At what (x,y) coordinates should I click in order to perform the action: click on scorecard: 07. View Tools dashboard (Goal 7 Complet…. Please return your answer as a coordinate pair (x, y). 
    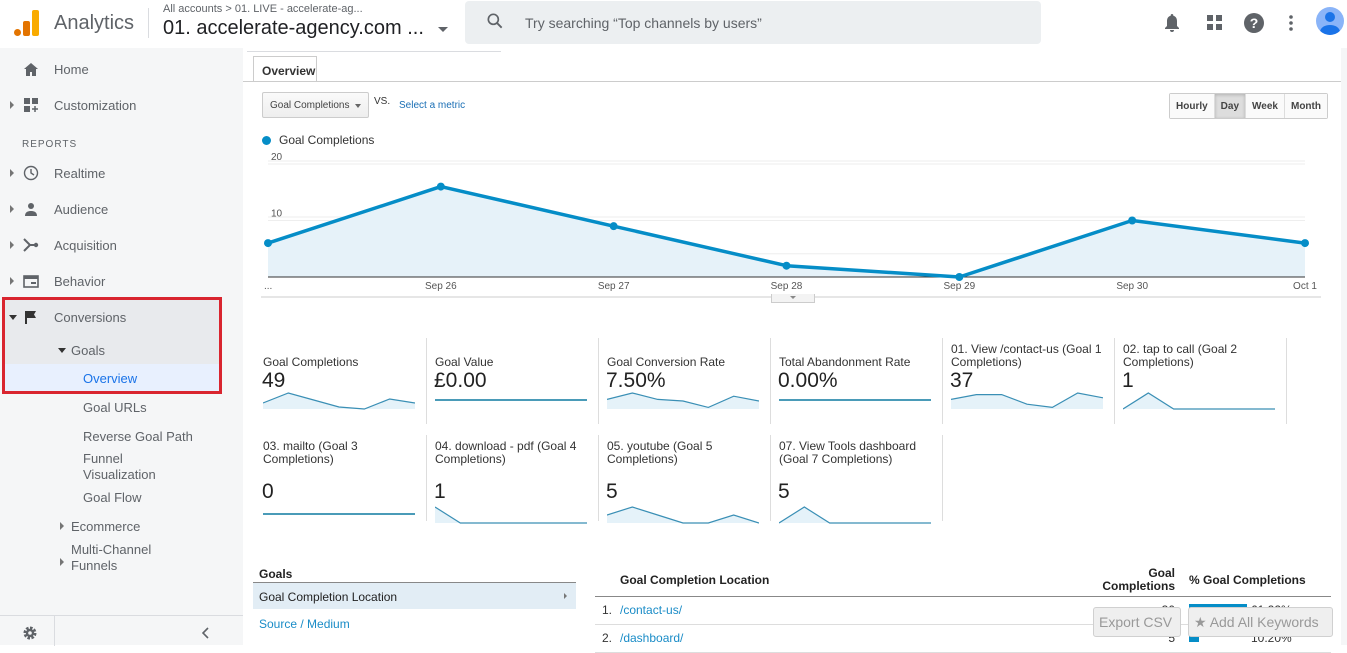
    Looking at the image, I should click on (857, 479).